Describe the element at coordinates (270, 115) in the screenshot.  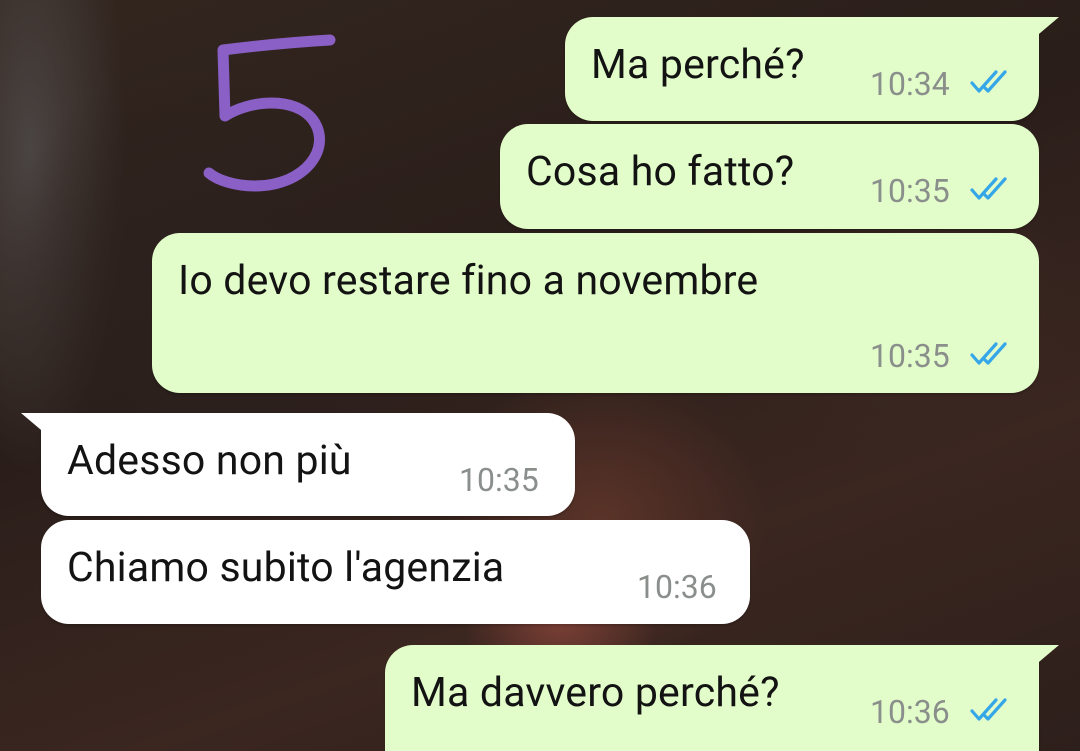
I see `handwritten-number-annotation` at that location.